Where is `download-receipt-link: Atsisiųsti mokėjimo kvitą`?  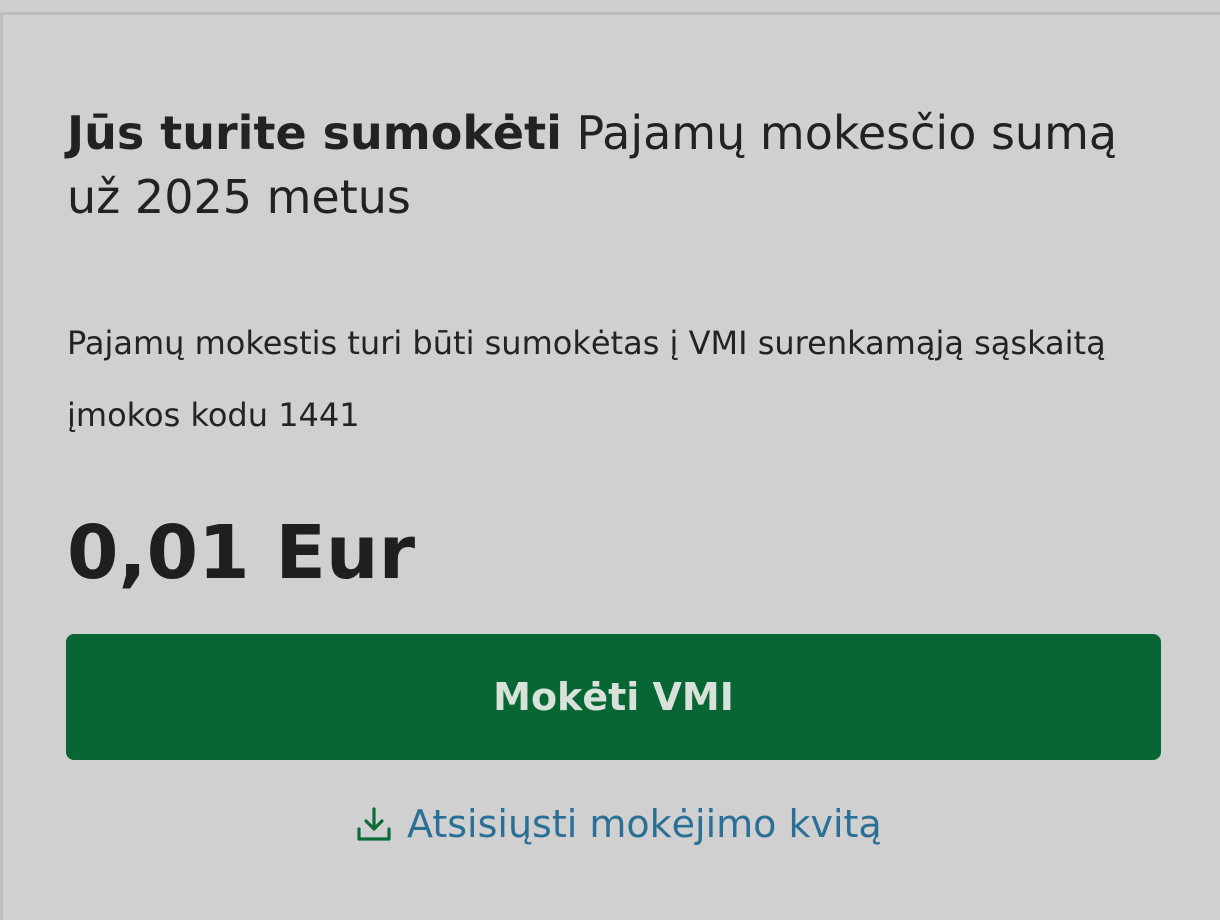 download-receipt-link: Atsisiųsti mokėjimo kvitą is located at coordinates (618, 824).